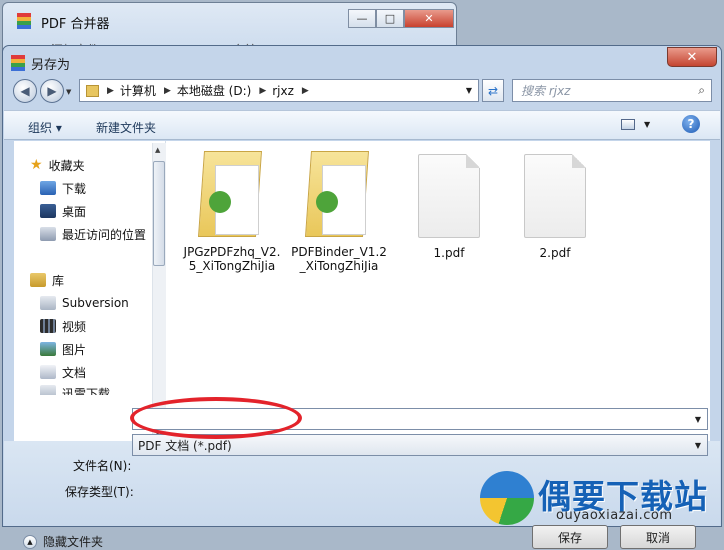 The height and width of the screenshot is (550, 724). What do you see at coordinates (63, 372) in the screenshot?
I see `sidebar-item-documents: 文档` at bounding box center [63, 372].